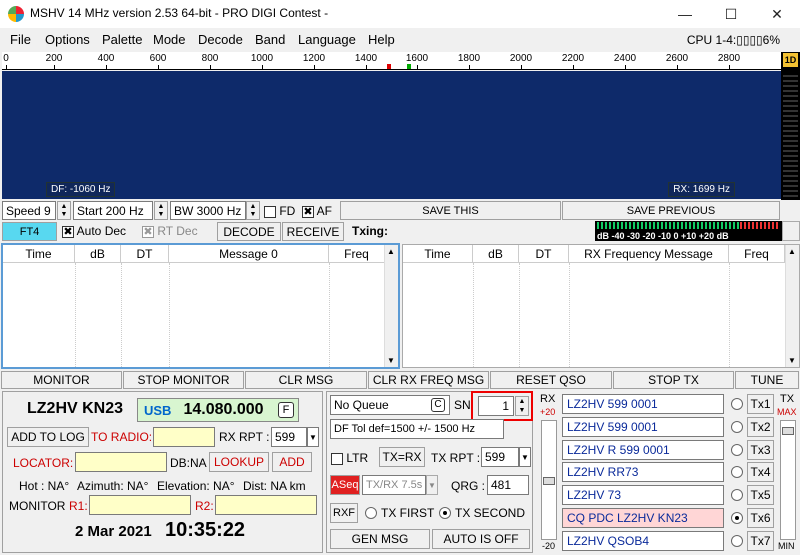 This screenshot has width=800, height=555. I want to click on col-dt-rx: DT, so click(544, 254).